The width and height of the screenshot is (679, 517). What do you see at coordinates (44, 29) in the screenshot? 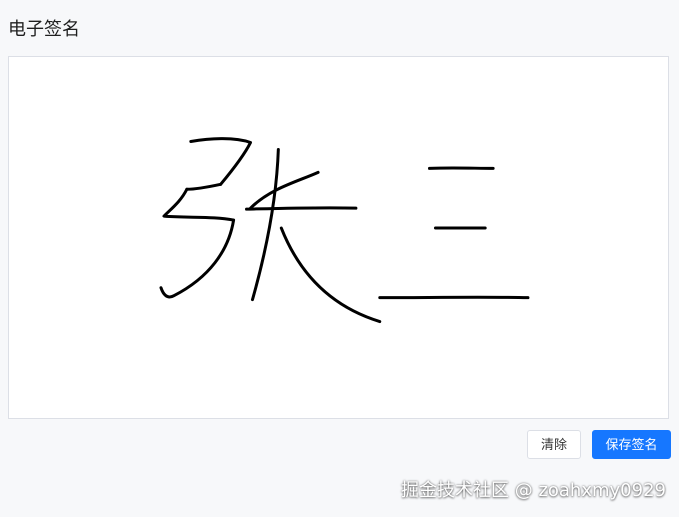
I see `page-title: 电子签名` at bounding box center [44, 29].